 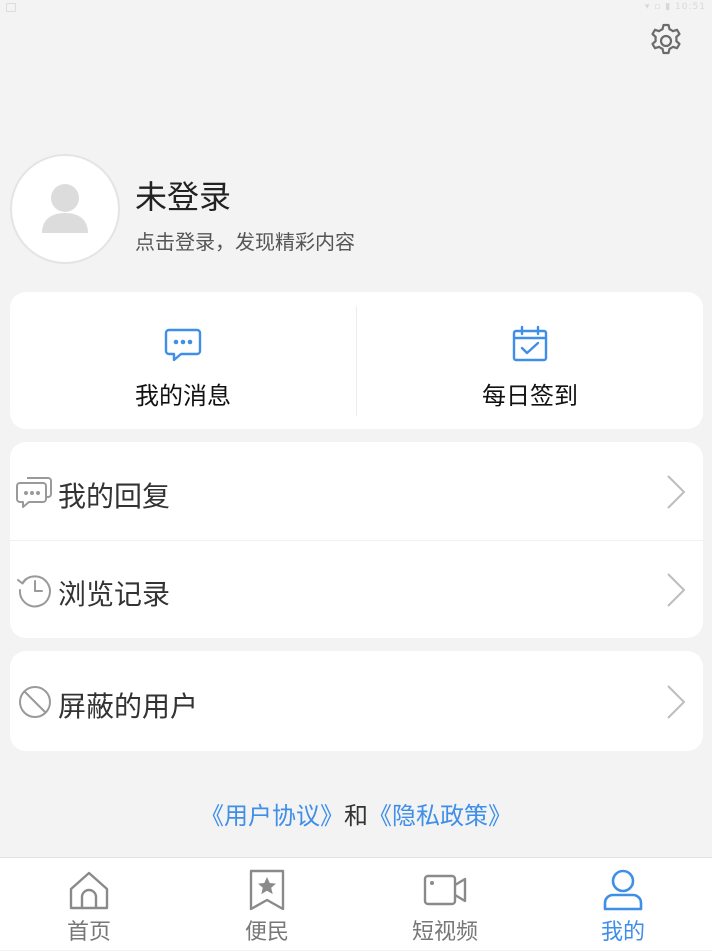 What do you see at coordinates (183, 345) in the screenshot?
I see `chat-bubble-icon` at bounding box center [183, 345].